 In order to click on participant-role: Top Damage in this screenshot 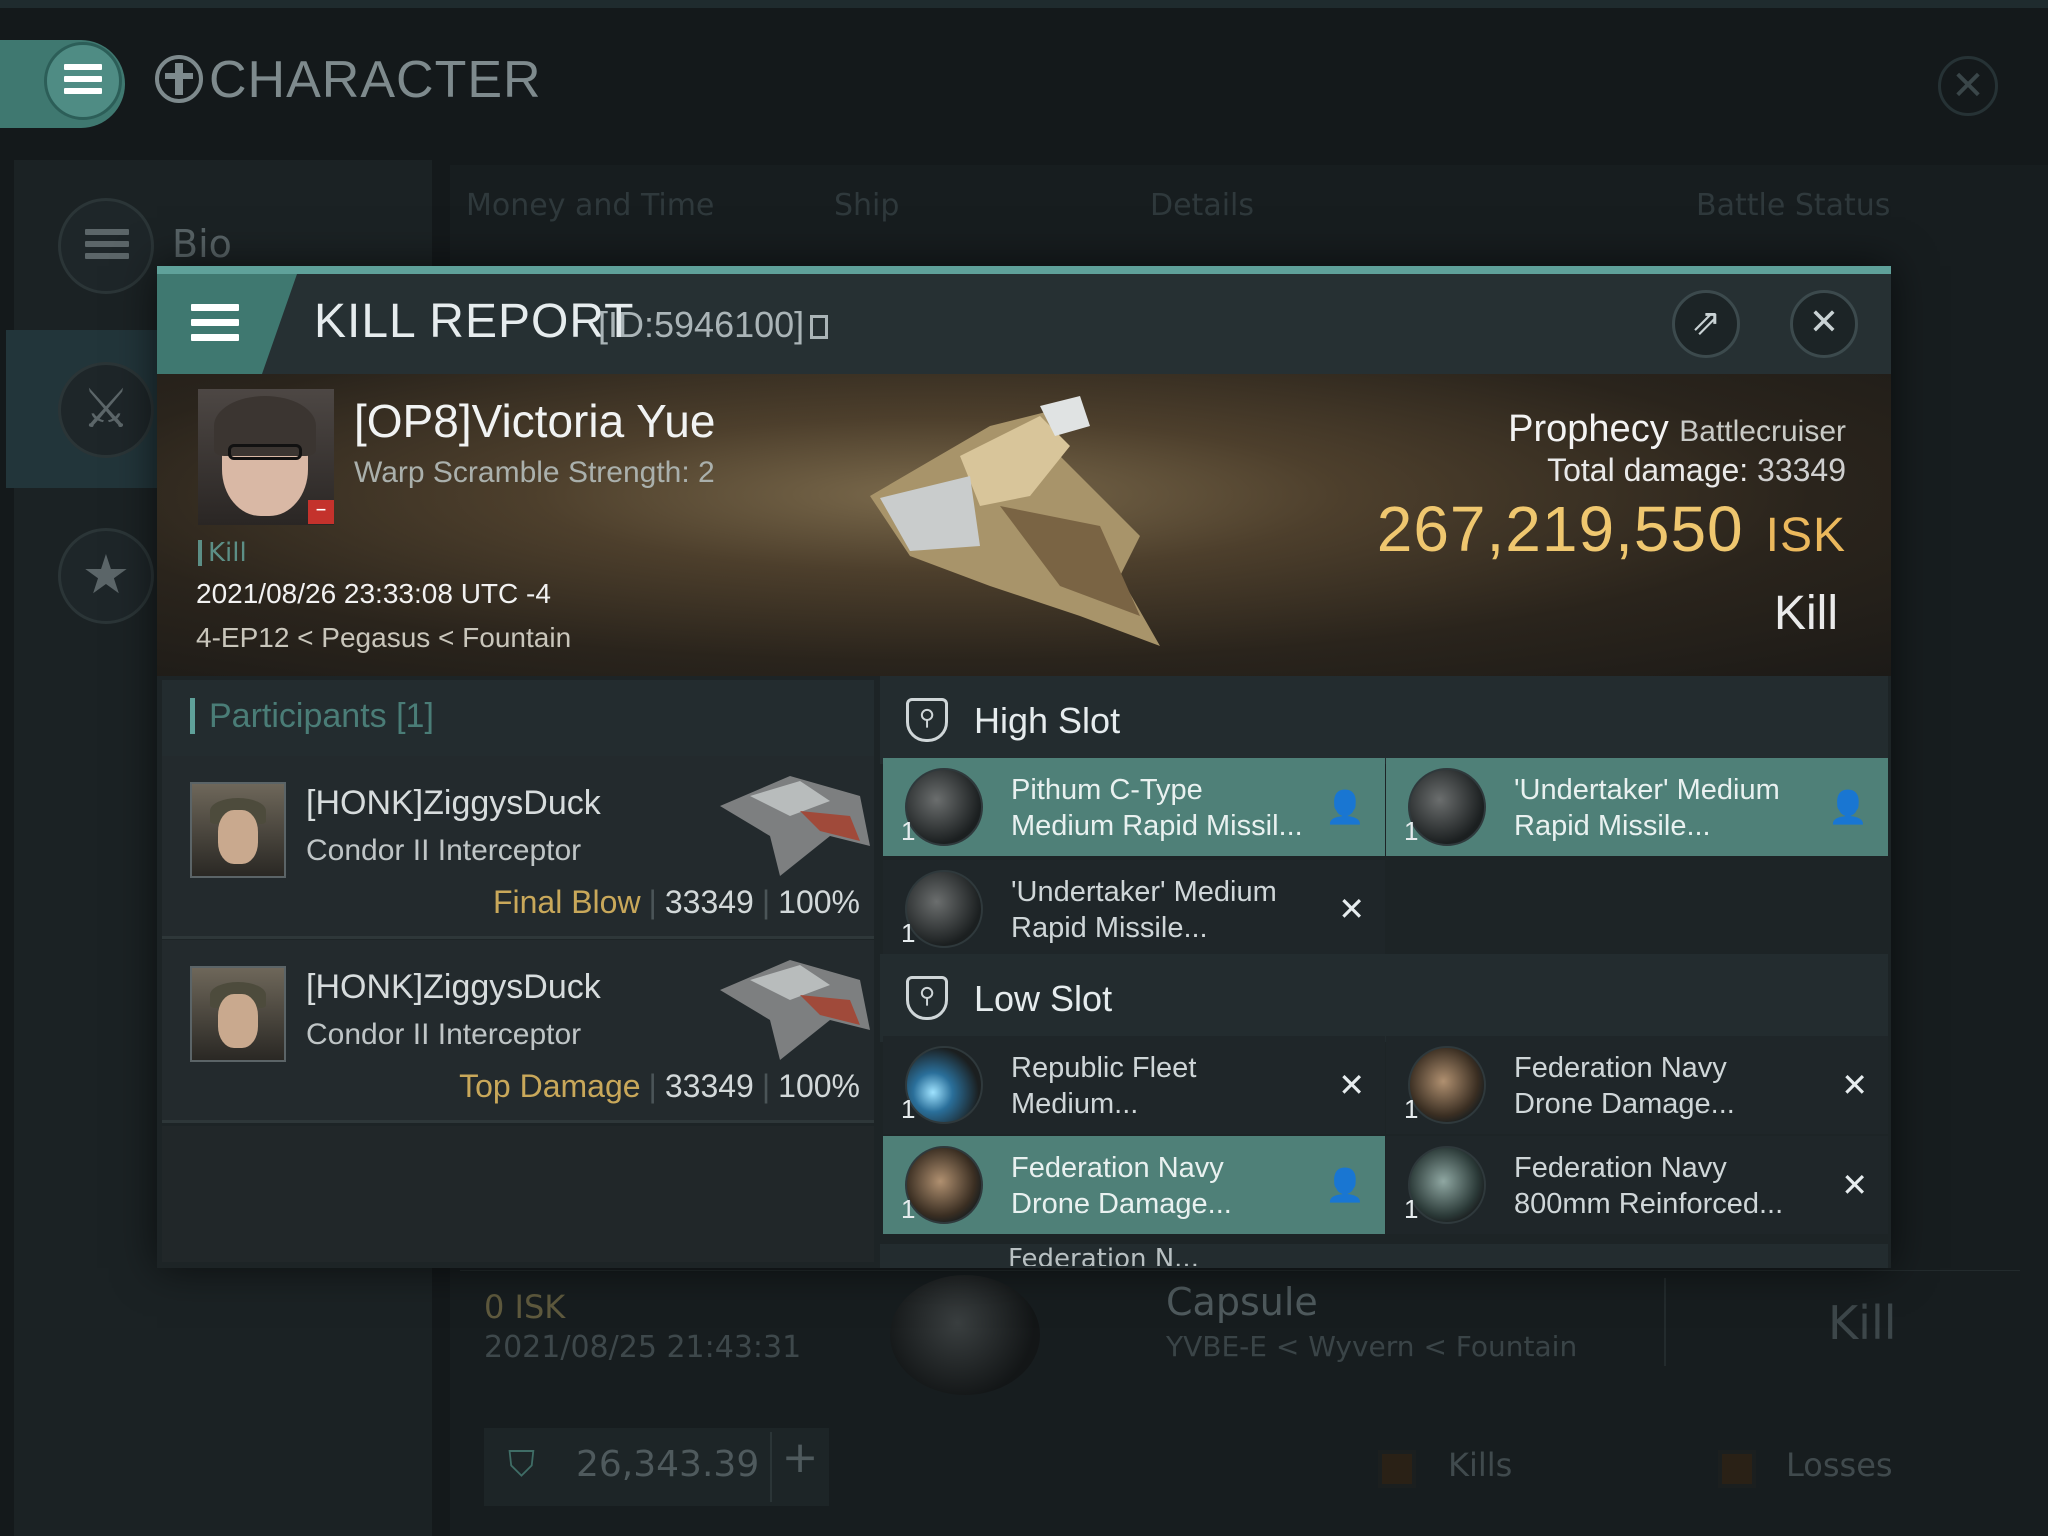, I will do `click(550, 1086)`.